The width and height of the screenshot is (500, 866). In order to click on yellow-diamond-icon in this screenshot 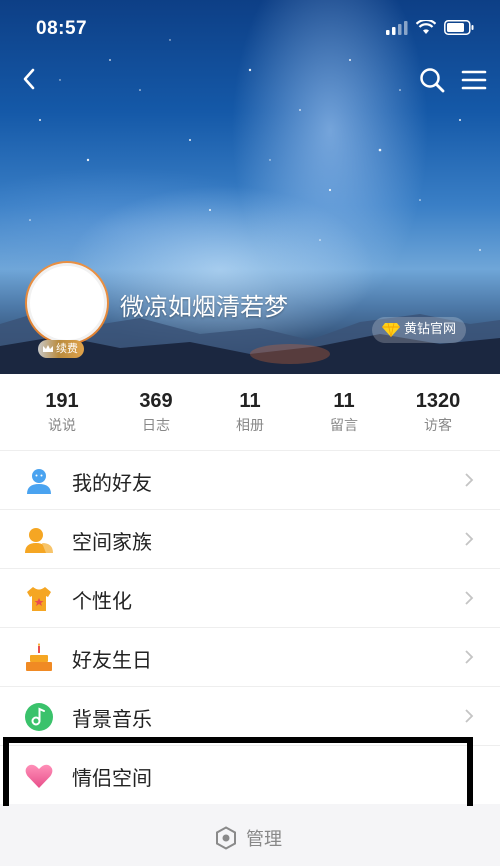, I will do `click(391, 330)`.